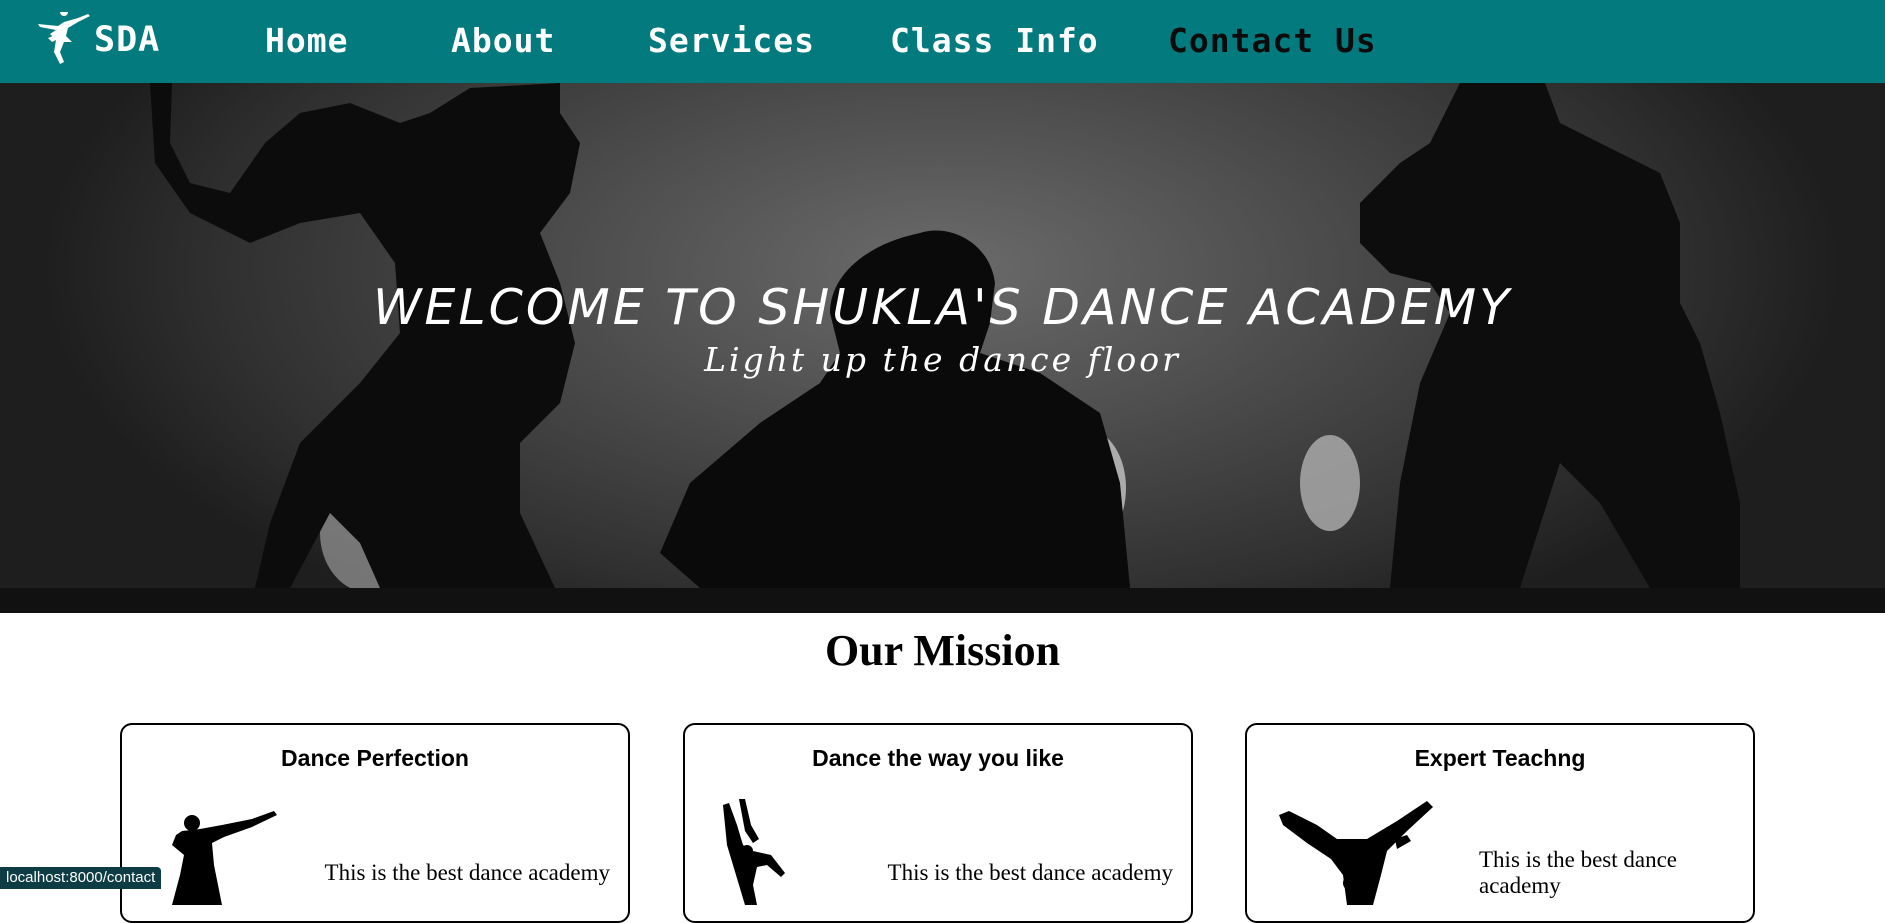 This screenshot has width=1885, height=923. I want to click on card-title: Dance Perfection, so click(375, 758).